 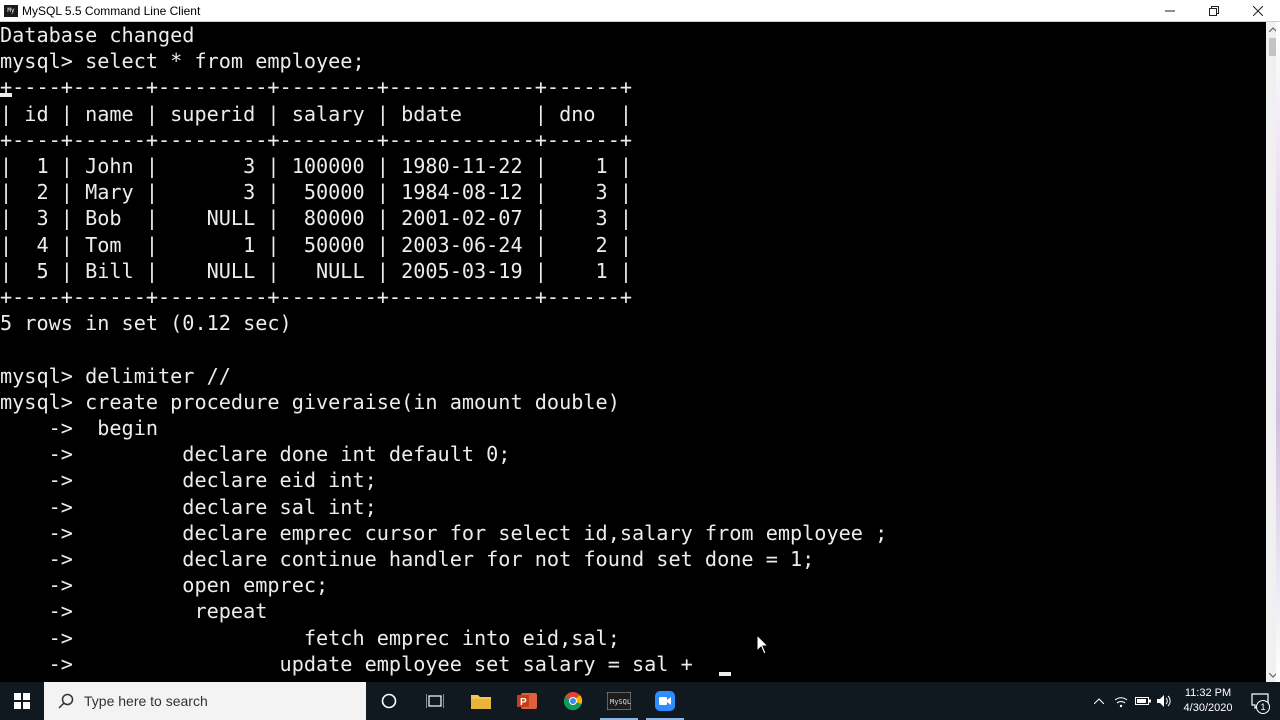 What do you see at coordinates (188, 506) in the screenshot?
I see `console-line: -> declare sal int;` at bounding box center [188, 506].